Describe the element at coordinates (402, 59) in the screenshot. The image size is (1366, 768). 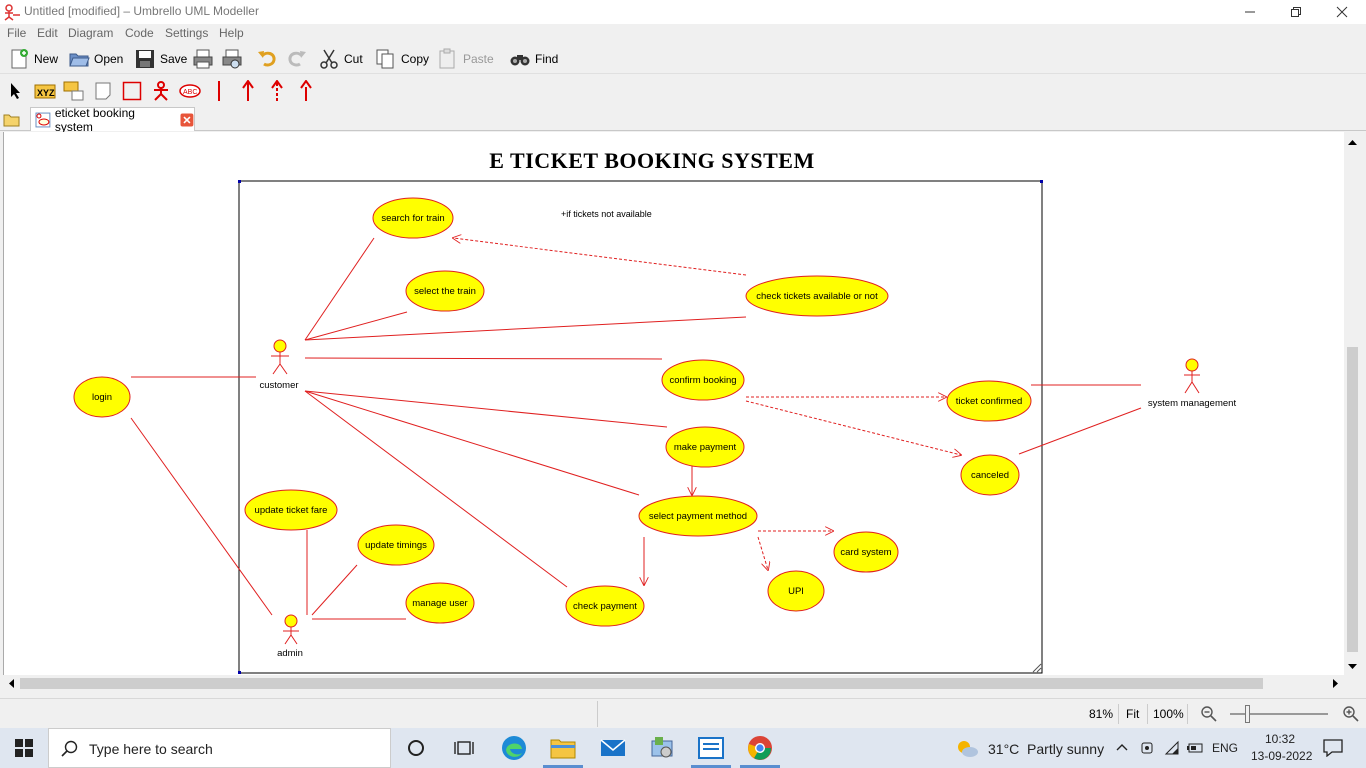
I see `copy-button: Copy` at that location.